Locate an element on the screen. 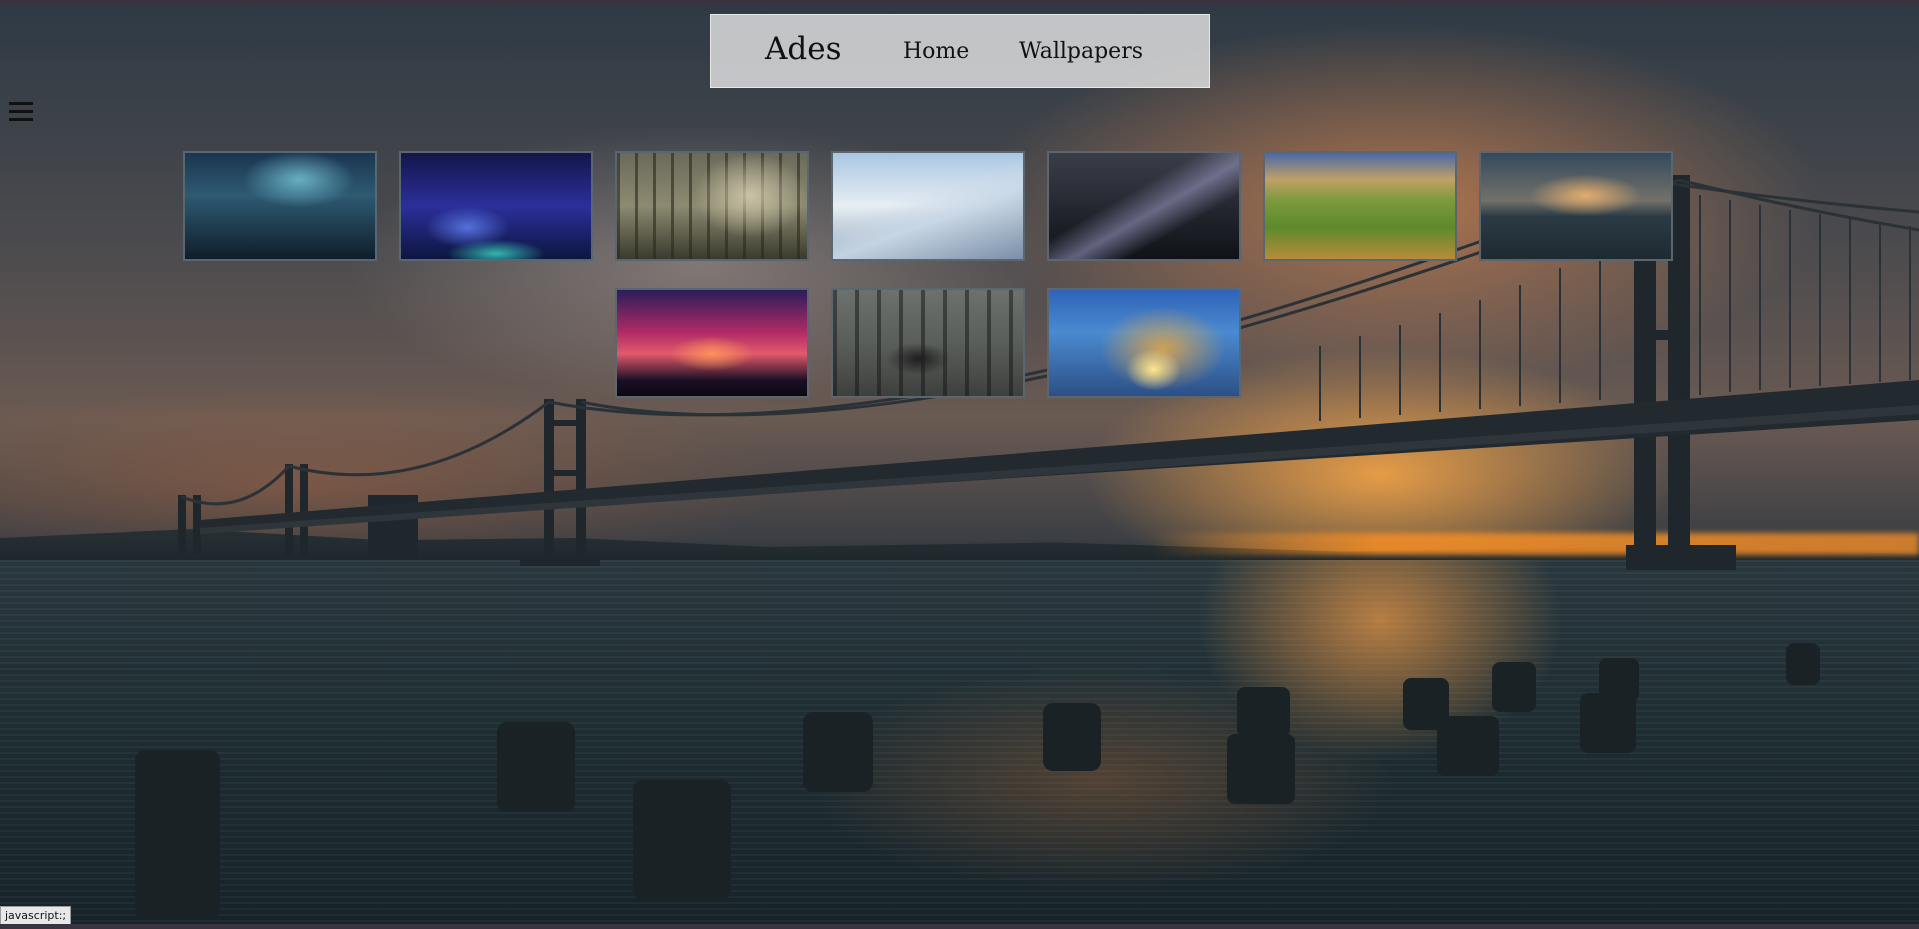 This screenshot has width=1919, height=929. wallpaper-thumbnail-milky-way-night is located at coordinates (1144, 206).